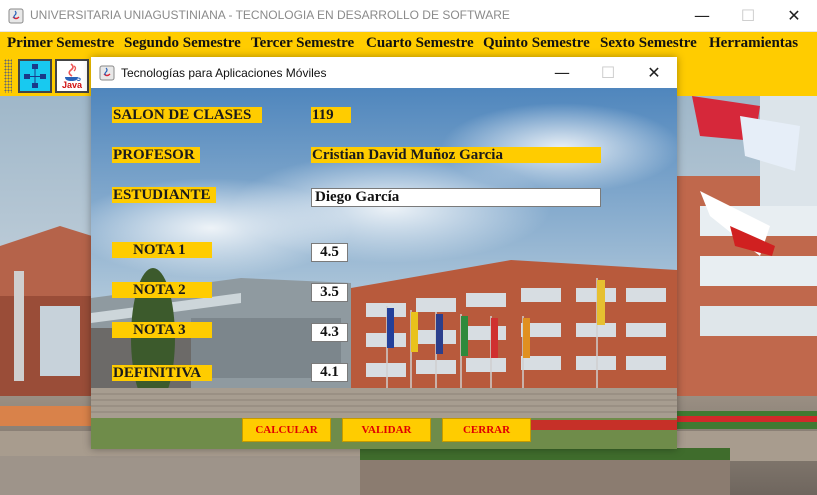 This screenshot has width=817, height=495. What do you see at coordinates (456, 197) in the screenshot?
I see `estudiante-input: Diego García` at bounding box center [456, 197].